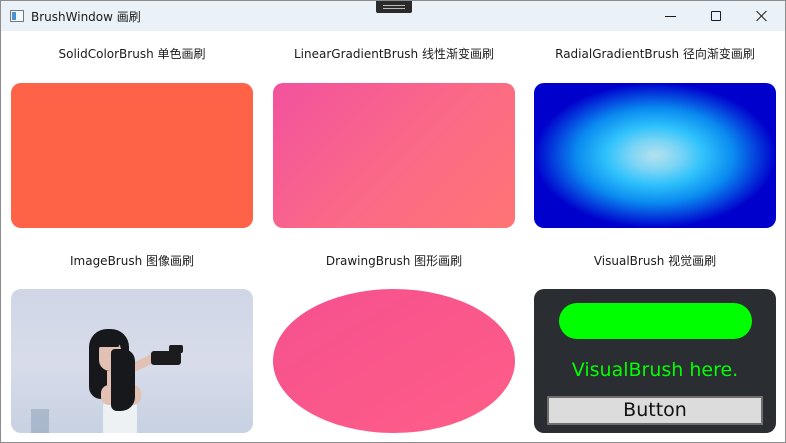  I want to click on close-button, so click(762, 16).